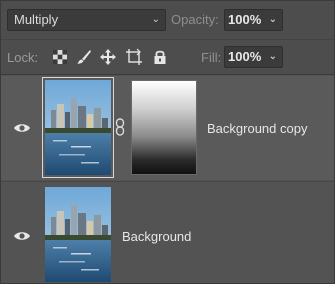 Image resolution: width=335 pixels, height=284 pixels. What do you see at coordinates (211, 57) in the screenshot?
I see `fill-label: Fill:` at bounding box center [211, 57].